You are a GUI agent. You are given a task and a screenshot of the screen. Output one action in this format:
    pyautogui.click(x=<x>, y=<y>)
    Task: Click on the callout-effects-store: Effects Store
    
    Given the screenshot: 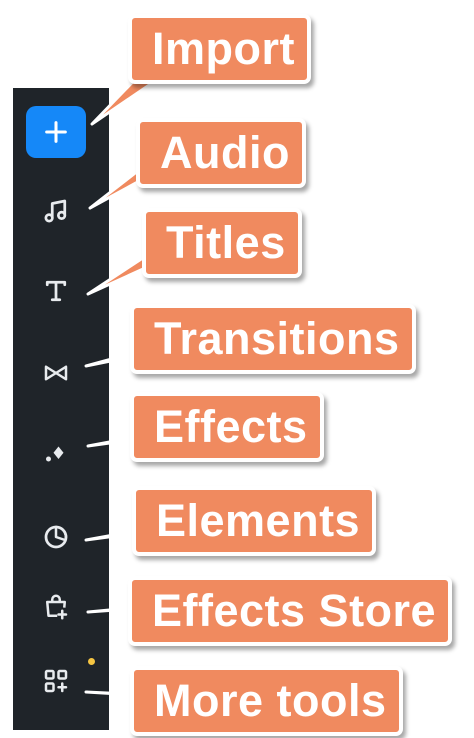 What is the action you would take?
    pyautogui.click(x=290, y=611)
    